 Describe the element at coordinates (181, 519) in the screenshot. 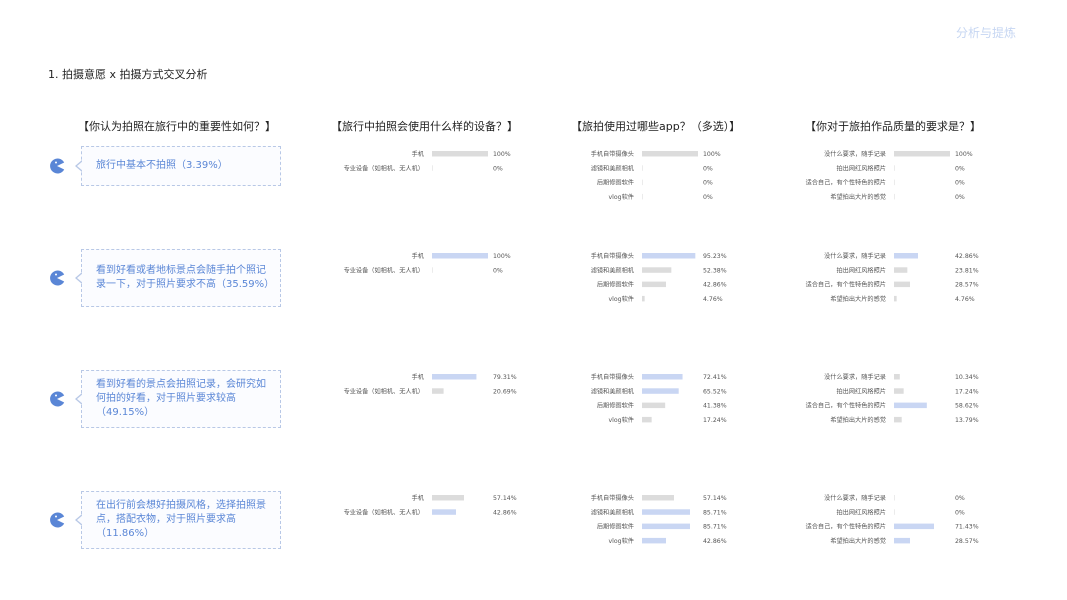

I see `answer-text: 在出行前会想好拍摄风格，选择拍照景点，搭配衣物，对于照片要求高（11.86%）` at that location.